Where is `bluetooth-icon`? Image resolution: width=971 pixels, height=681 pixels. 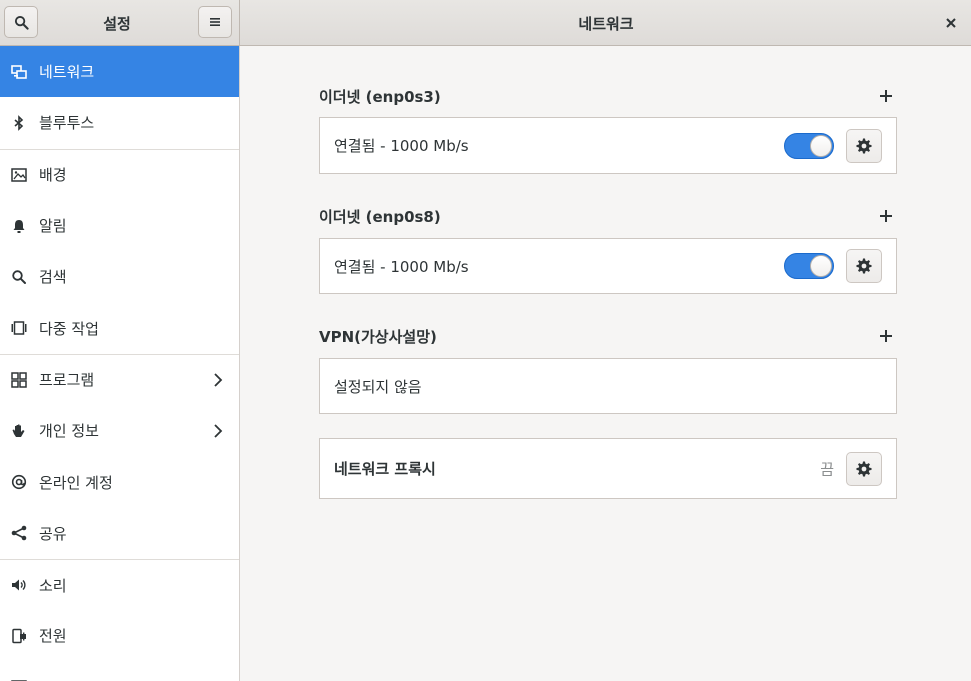
bluetooth-icon is located at coordinates (19, 123).